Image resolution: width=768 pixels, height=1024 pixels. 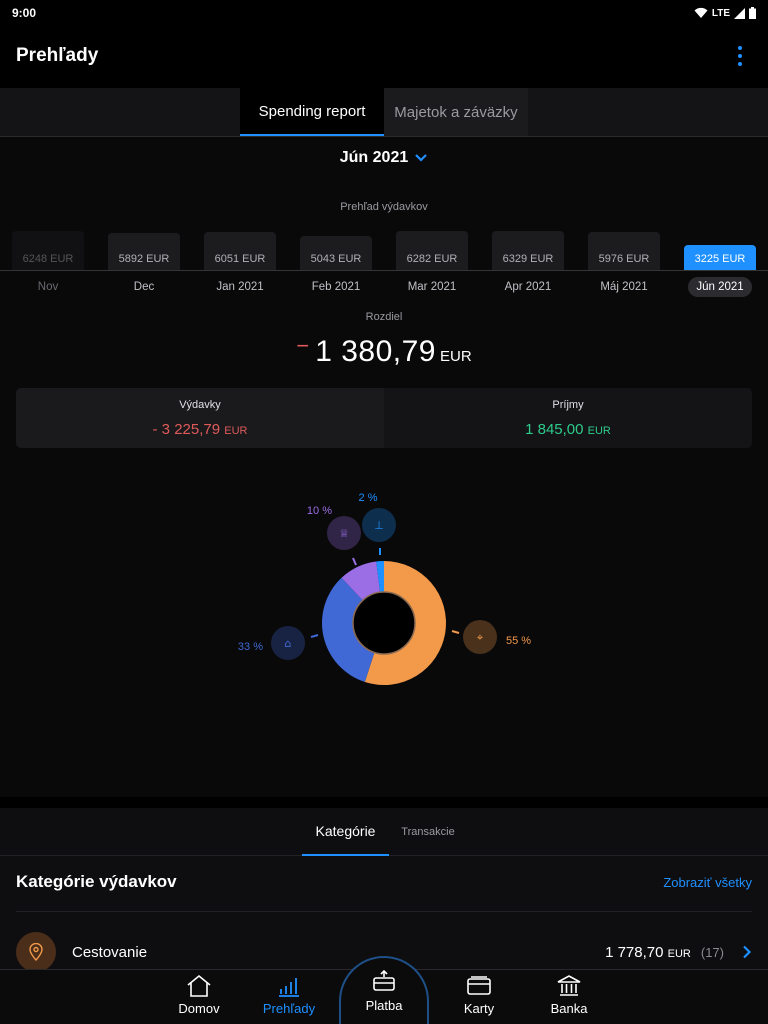 What do you see at coordinates (144, 251) in the screenshot?
I see `bar-1: 5892 EUR` at bounding box center [144, 251].